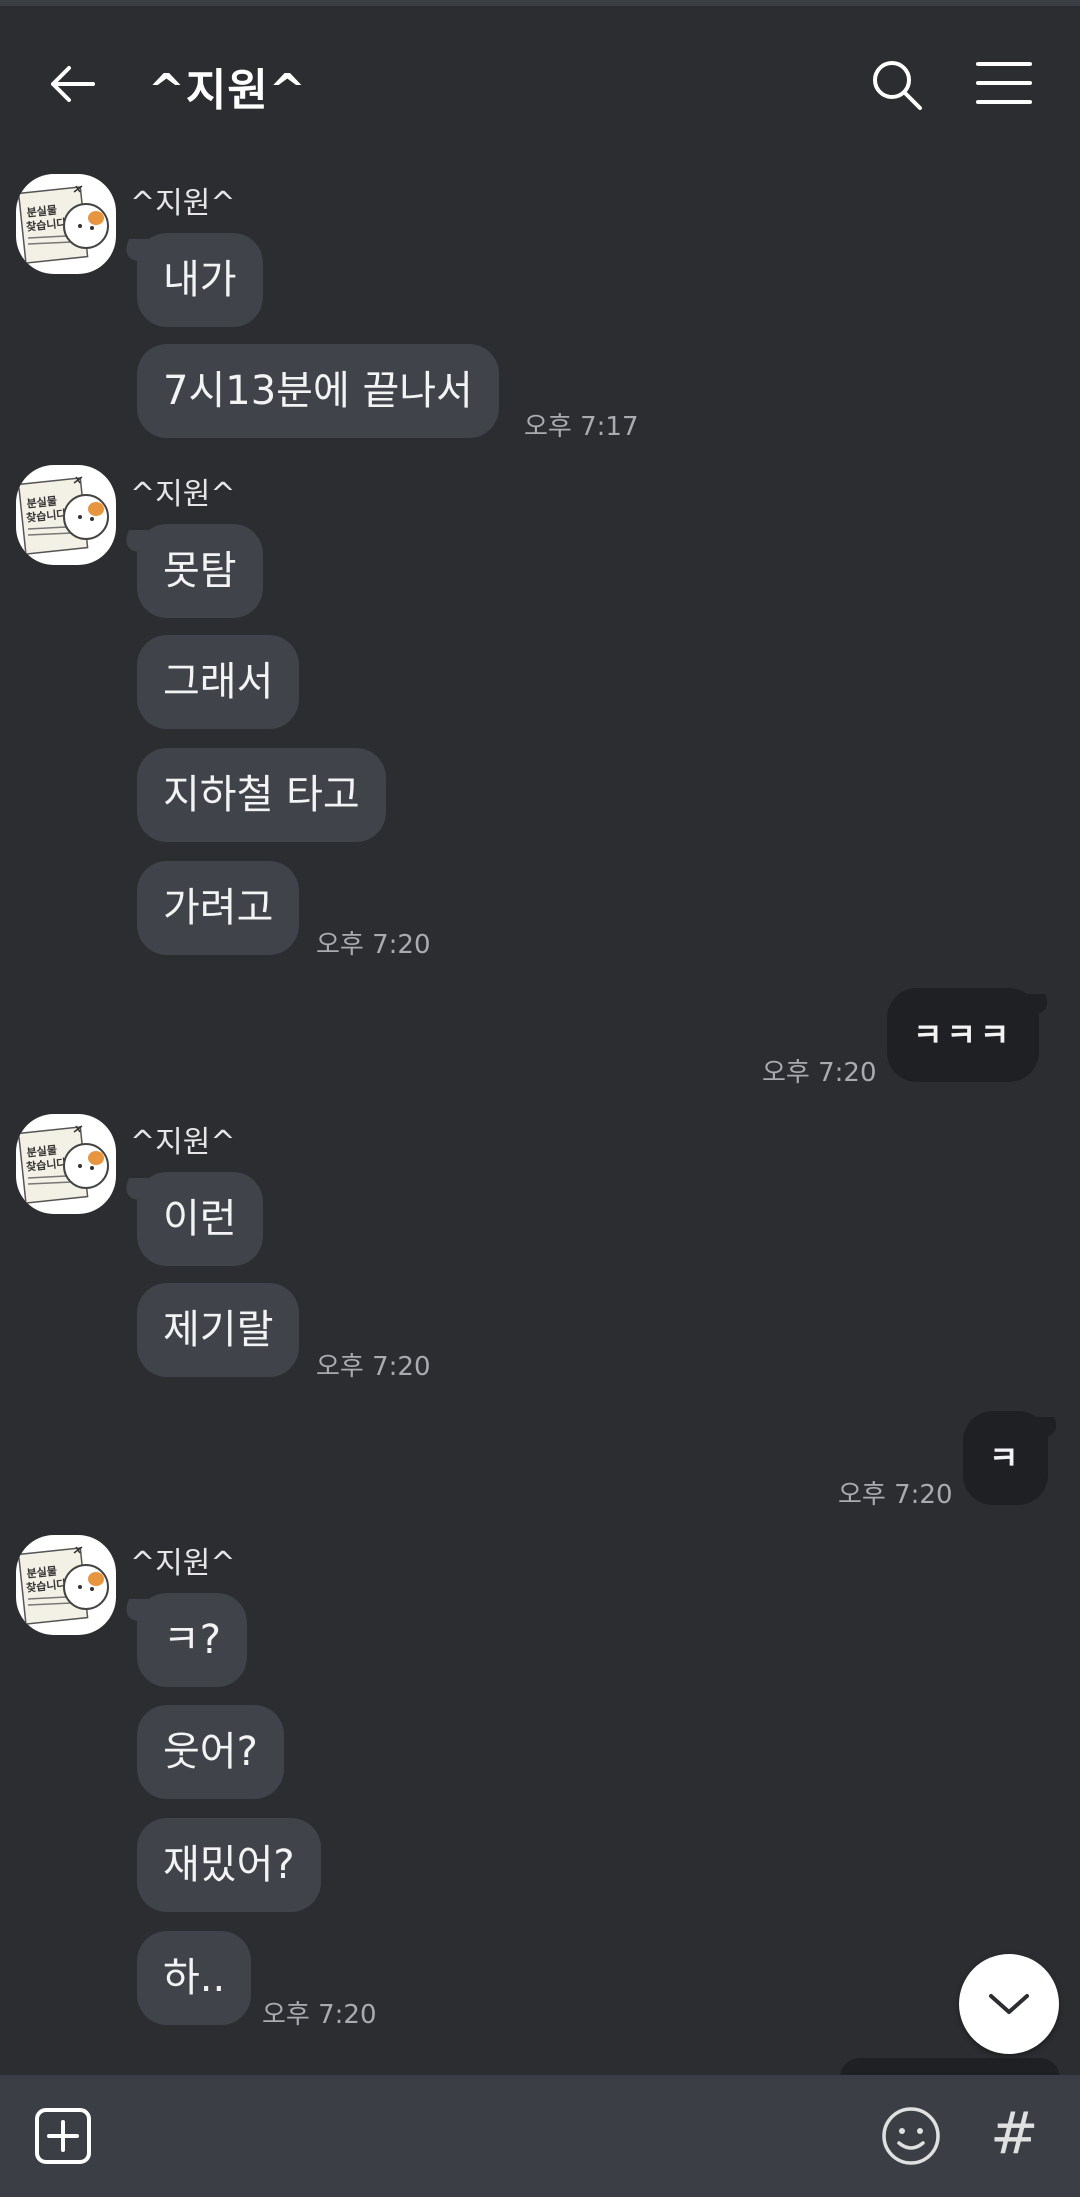 Image resolution: width=1080 pixels, height=2197 pixels. I want to click on message-bubble: 그래서, so click(218, 682).